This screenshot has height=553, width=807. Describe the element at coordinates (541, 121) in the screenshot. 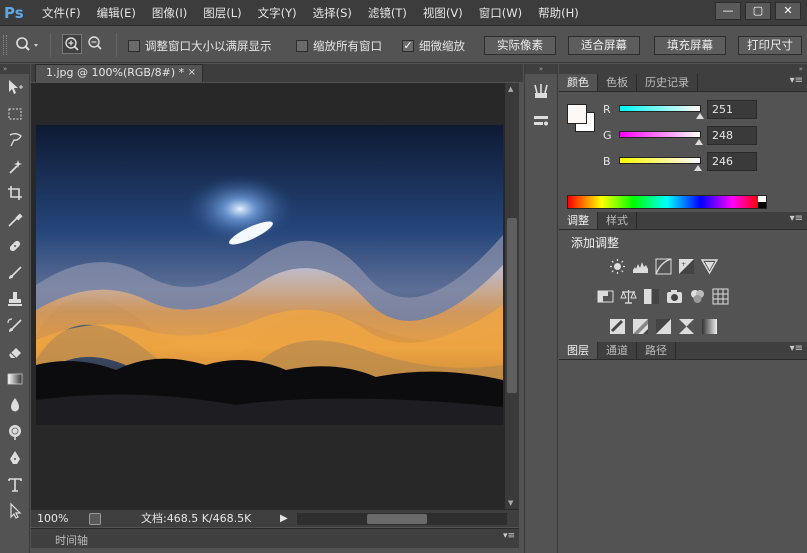

I see `tool-presets-icon` at that location.